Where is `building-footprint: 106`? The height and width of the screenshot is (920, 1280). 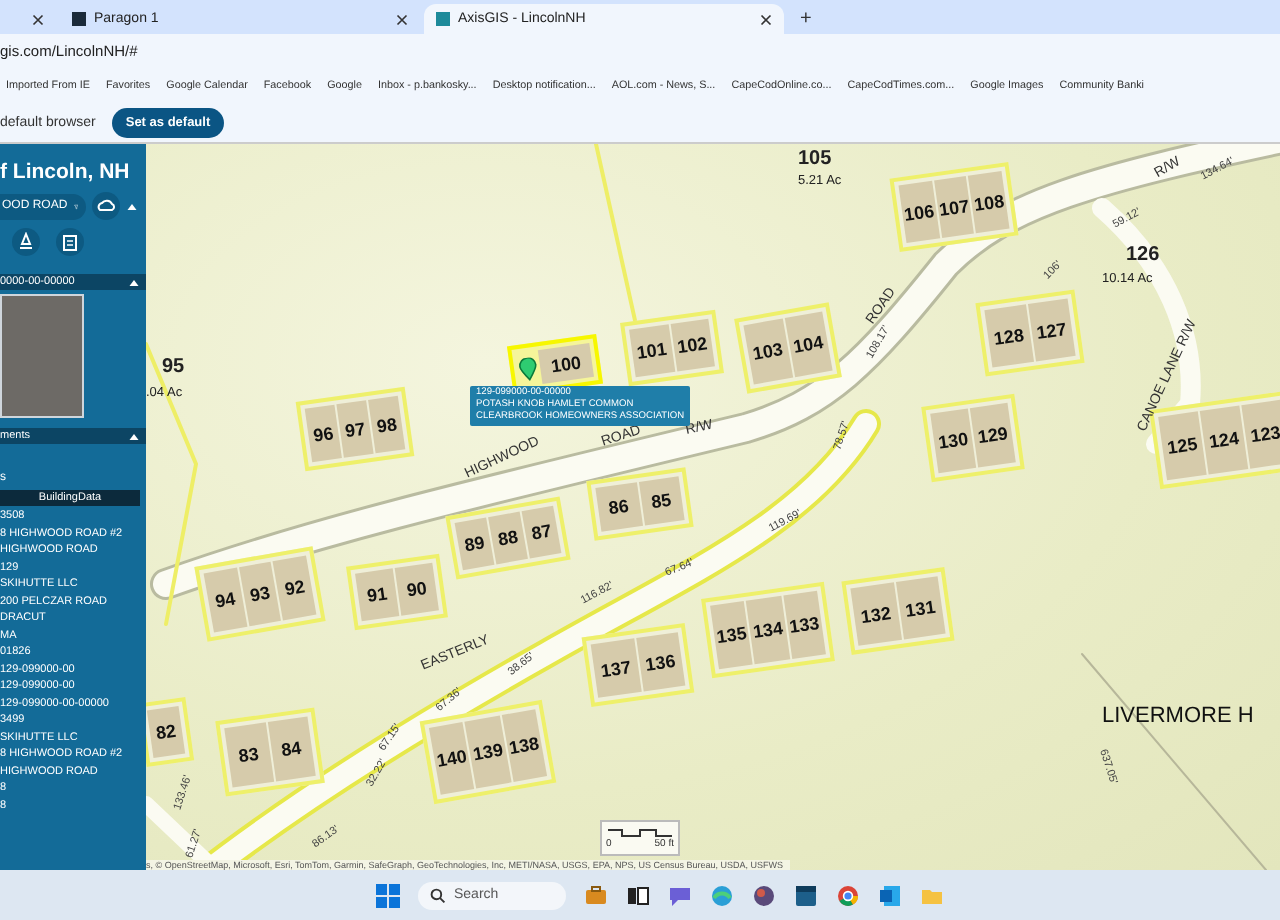
building-footprint: 106 is located at coordinates (919, 211).